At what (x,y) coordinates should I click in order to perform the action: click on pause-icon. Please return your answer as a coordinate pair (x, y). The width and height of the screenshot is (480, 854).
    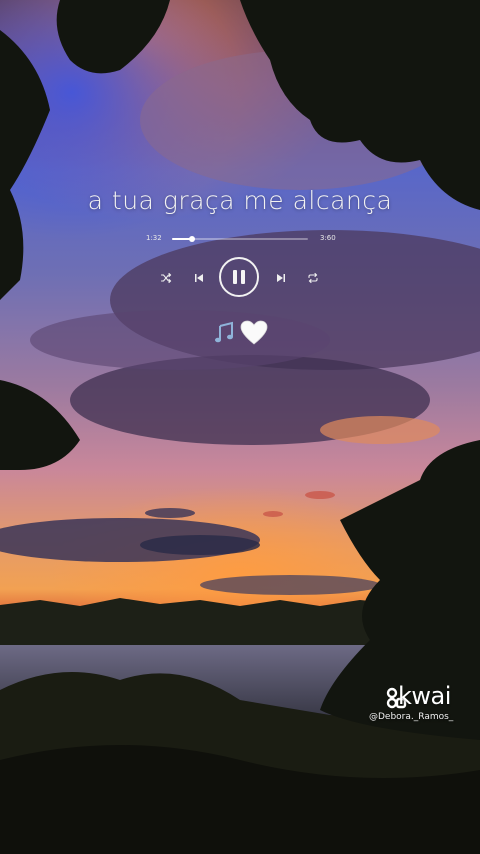
    Looking at the image, I should click on (239, 277).